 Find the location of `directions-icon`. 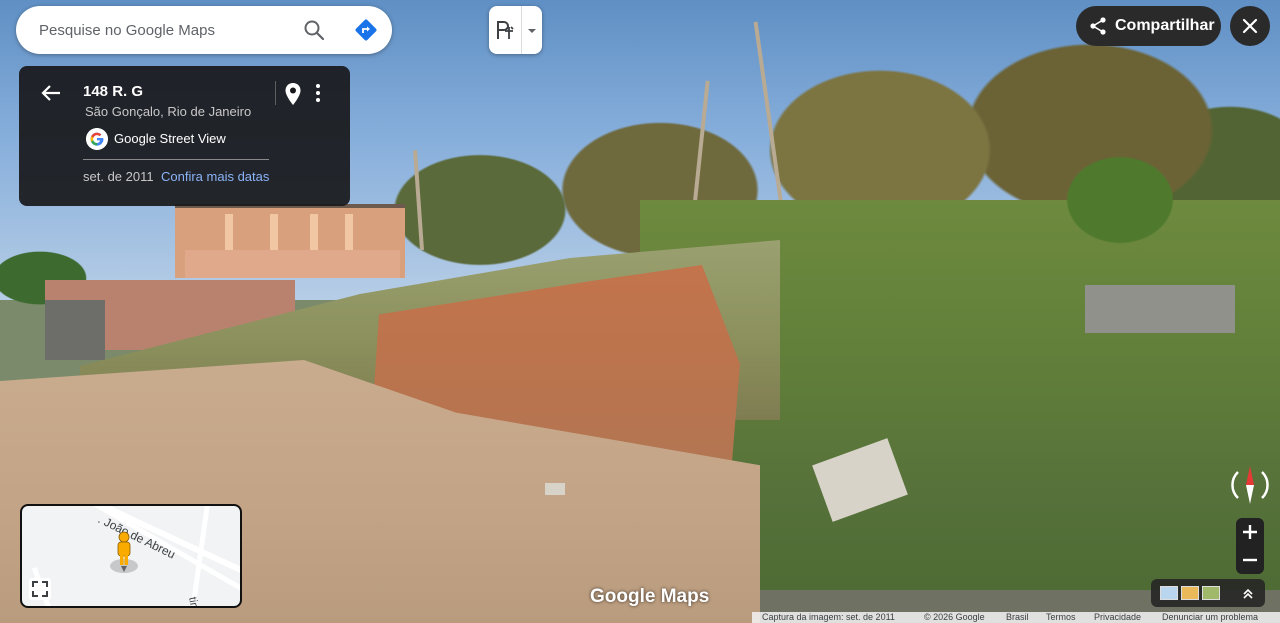

directions-icon is located at coordinates (366, 30).